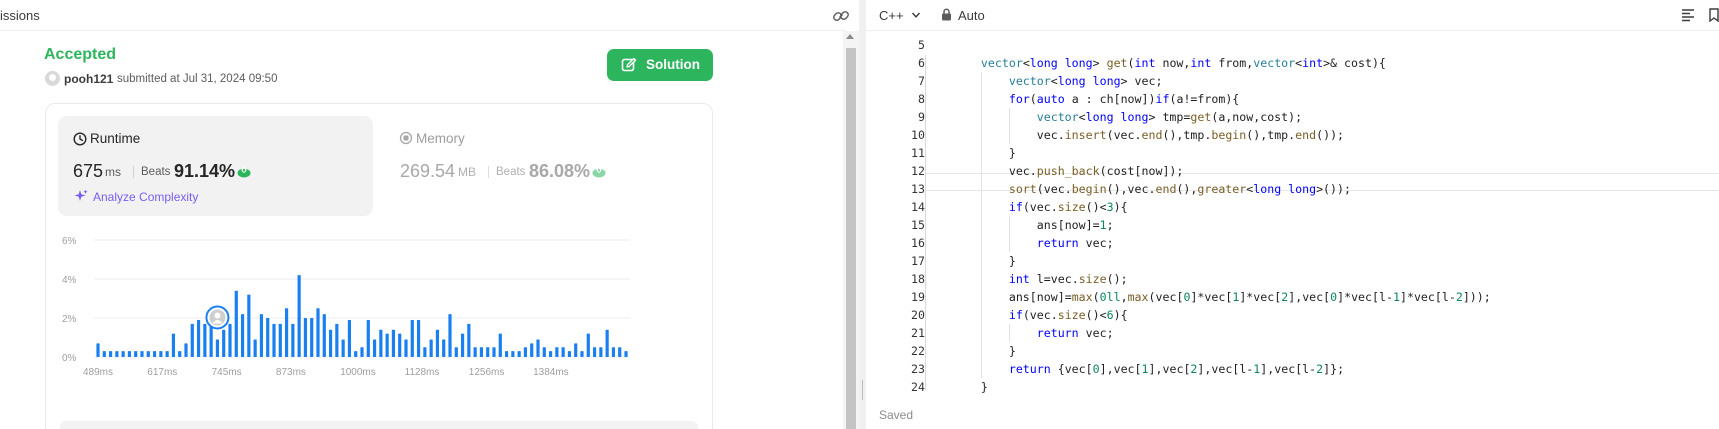 Image resolution: width=1719 pixels, height=429 pixels. What do you see at coordinates (841, 16) in the screenshot?
I see `share-link-icon` at bounding box center [841, 16].